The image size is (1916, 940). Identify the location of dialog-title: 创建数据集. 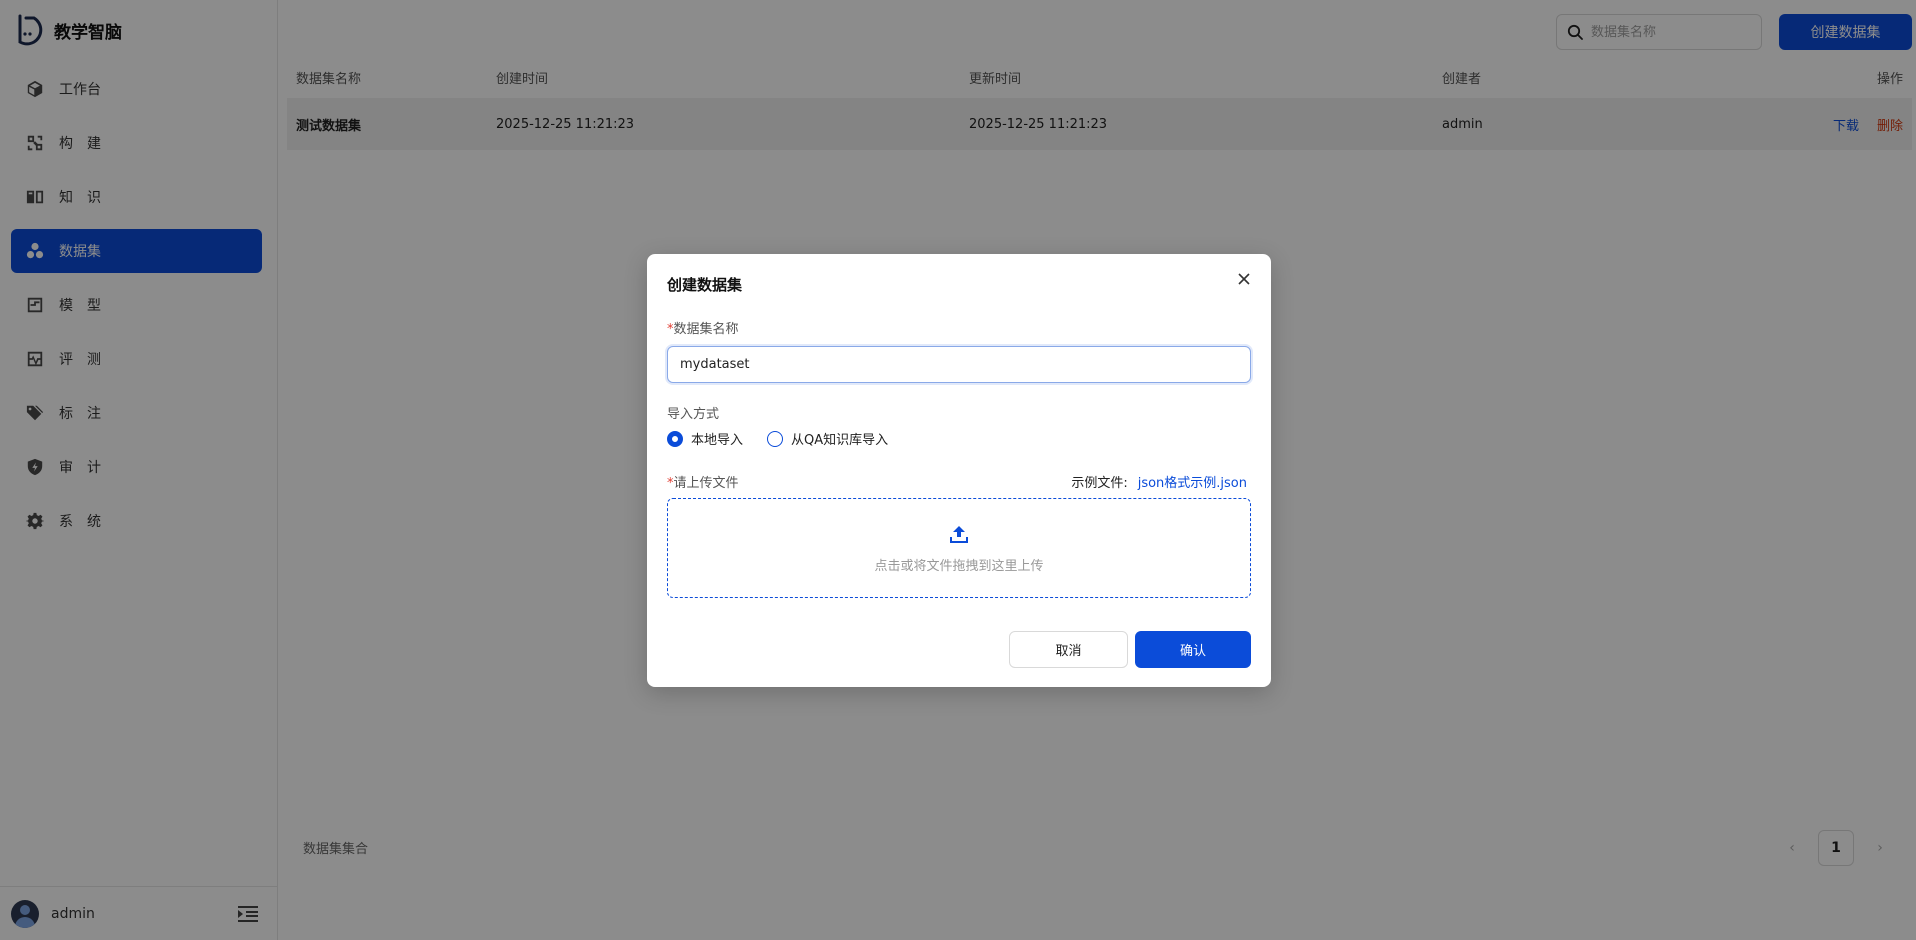
(705, 285).